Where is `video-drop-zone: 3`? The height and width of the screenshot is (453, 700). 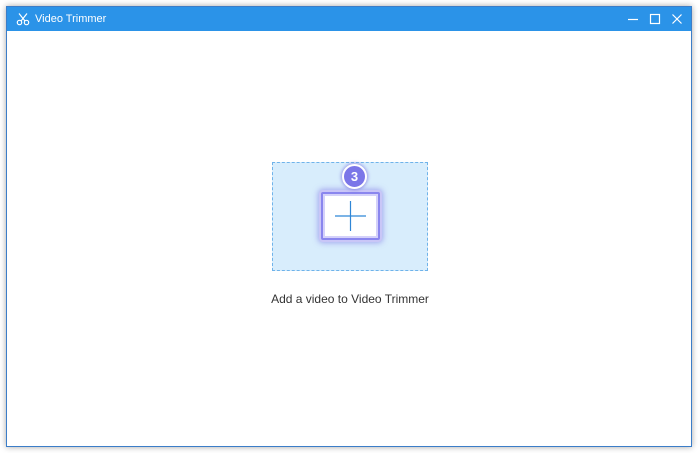
video-drop-zone: 3 is located at coordinates (350, 216).